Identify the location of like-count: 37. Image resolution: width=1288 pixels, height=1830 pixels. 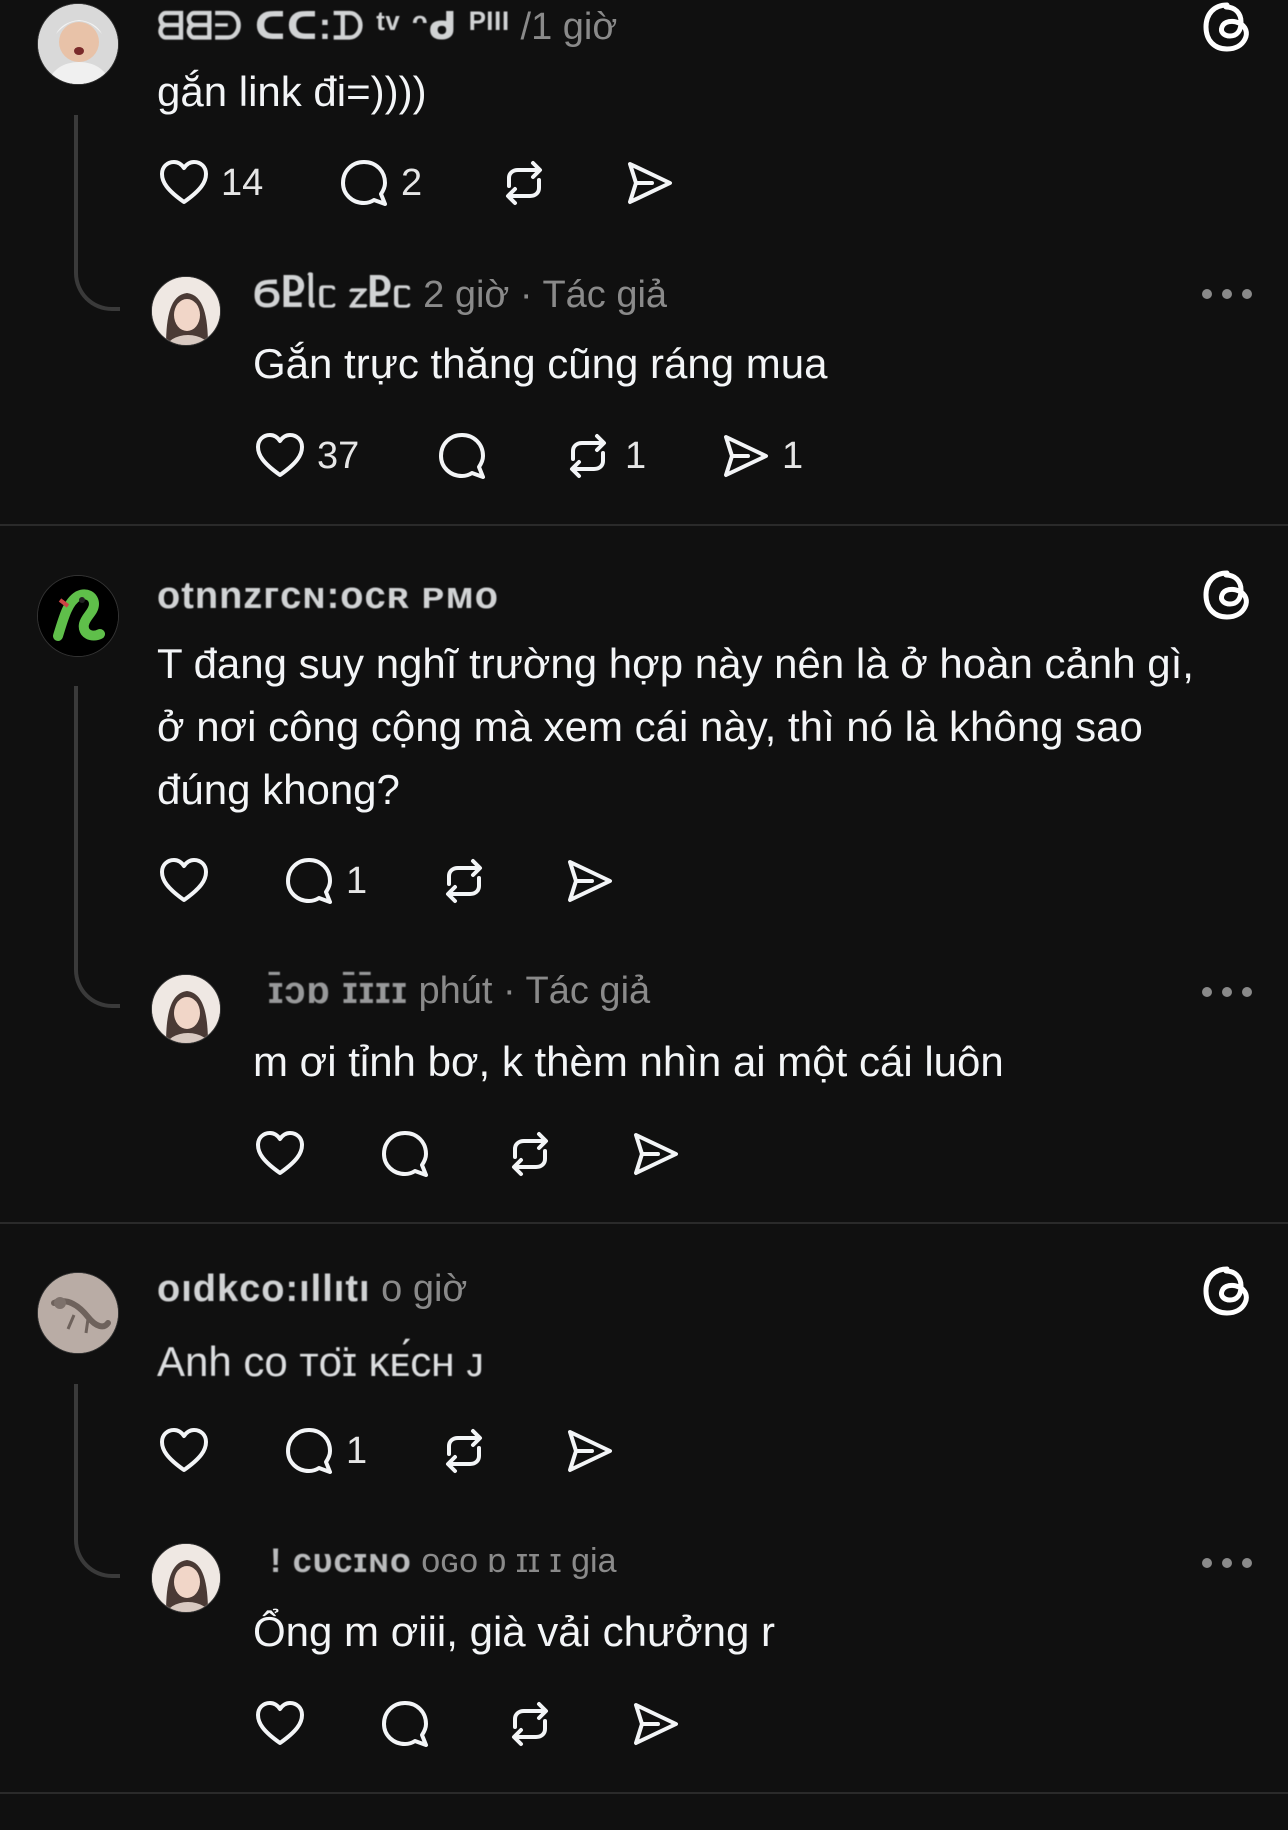
(338, 455).